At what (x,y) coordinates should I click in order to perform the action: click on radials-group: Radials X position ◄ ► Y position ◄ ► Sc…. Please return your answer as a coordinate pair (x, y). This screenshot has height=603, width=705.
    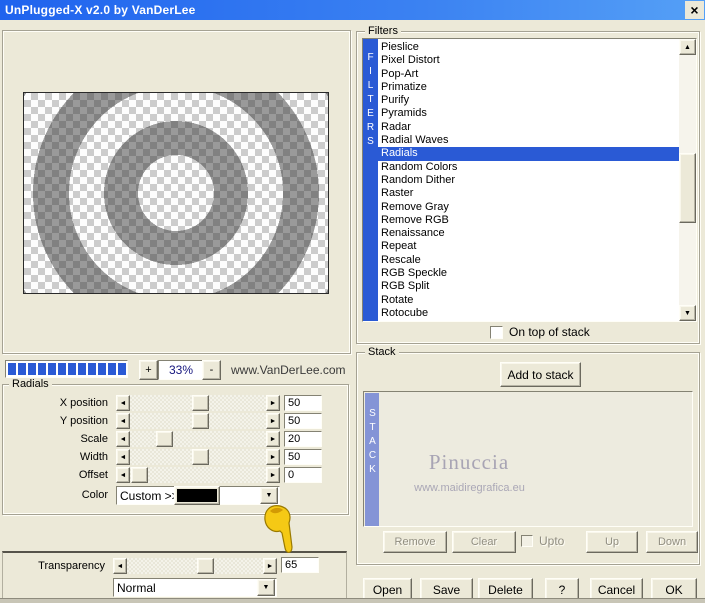
    Looking at the image, I should click on (175, 446).